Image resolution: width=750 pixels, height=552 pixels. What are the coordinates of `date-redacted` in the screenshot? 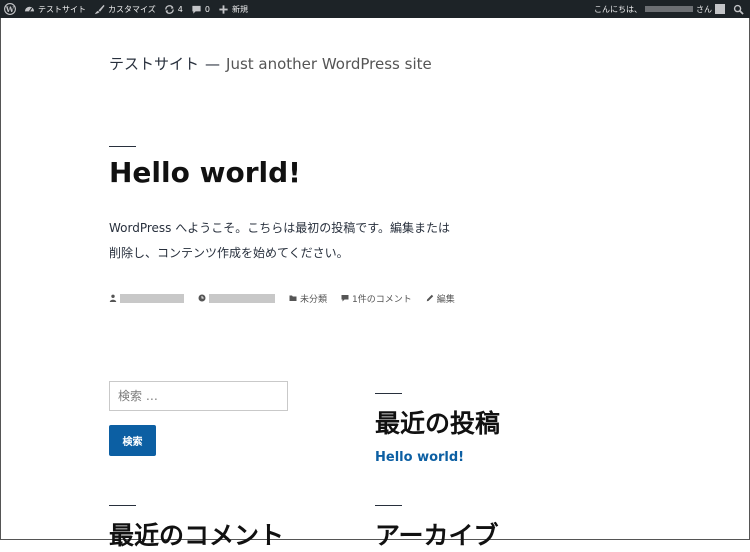 It's located at (242, 298).